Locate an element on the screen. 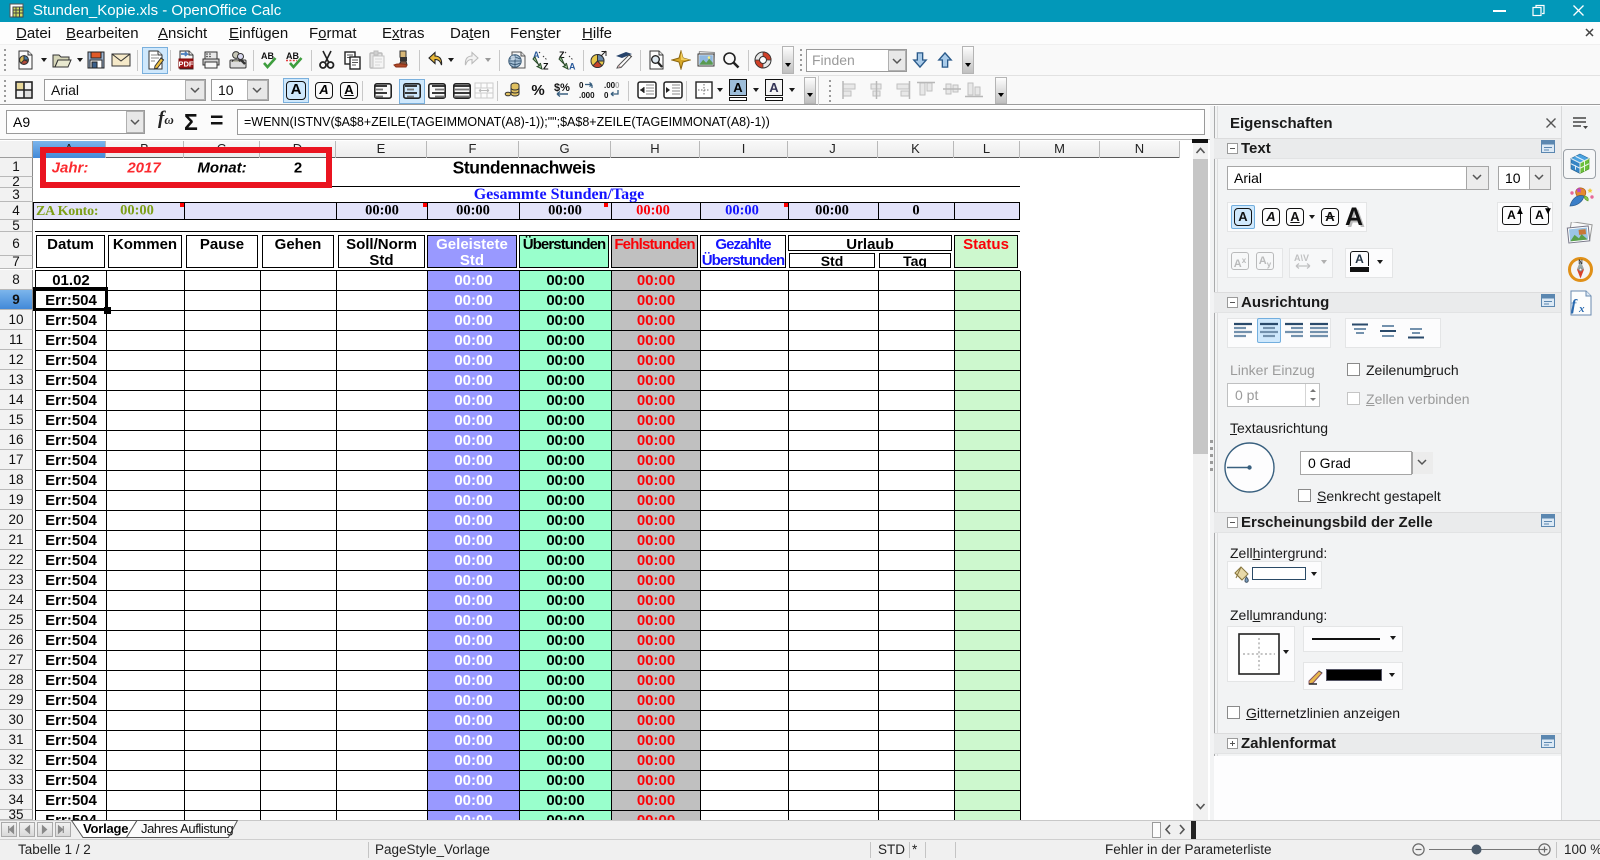 Image resolution: width=1600 pixels, height=860 pixels. svg-text: N is located at coordinates (1580, 263).